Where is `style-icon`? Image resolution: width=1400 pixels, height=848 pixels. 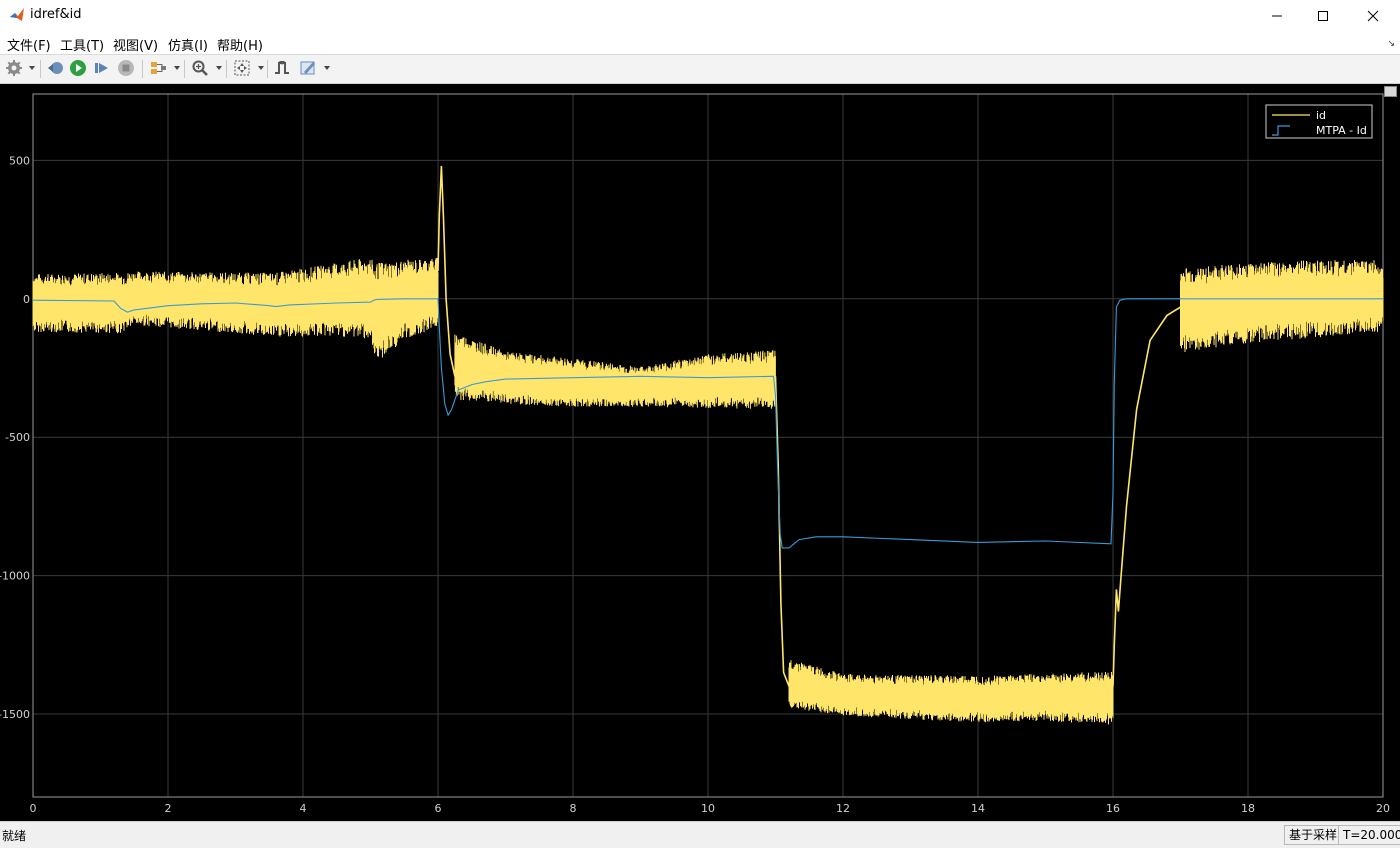 style-icon is located at coordinates (307, 68).